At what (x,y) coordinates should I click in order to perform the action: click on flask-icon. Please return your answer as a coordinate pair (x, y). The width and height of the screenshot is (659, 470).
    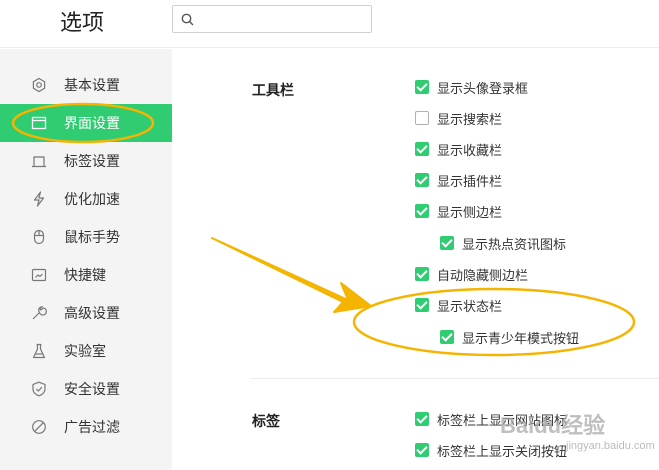
    Looking at the image, I should click on (39, 351).